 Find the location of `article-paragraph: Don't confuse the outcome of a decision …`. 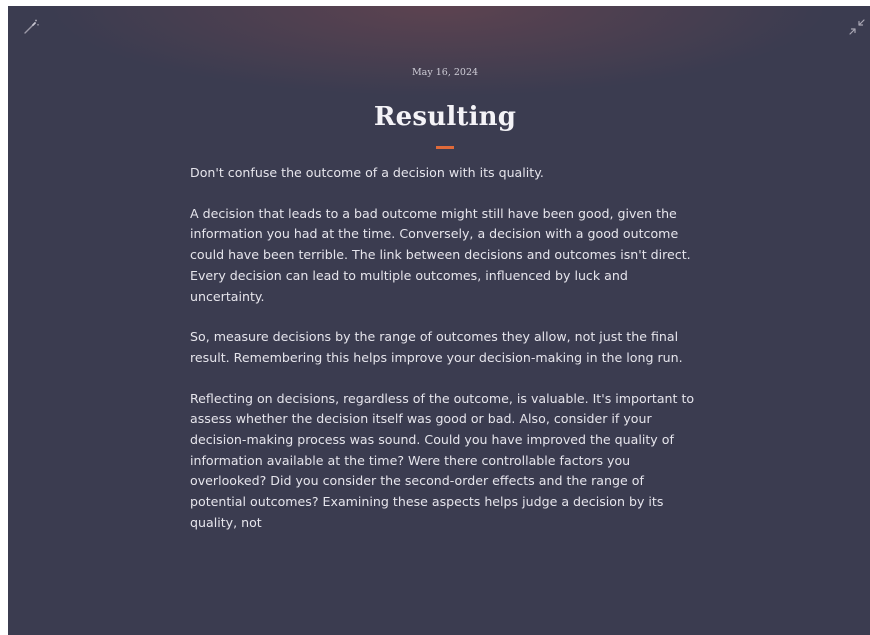

article-paragraph: Don't confuse the outcome of a decision … is located at coordinates (367, 172).